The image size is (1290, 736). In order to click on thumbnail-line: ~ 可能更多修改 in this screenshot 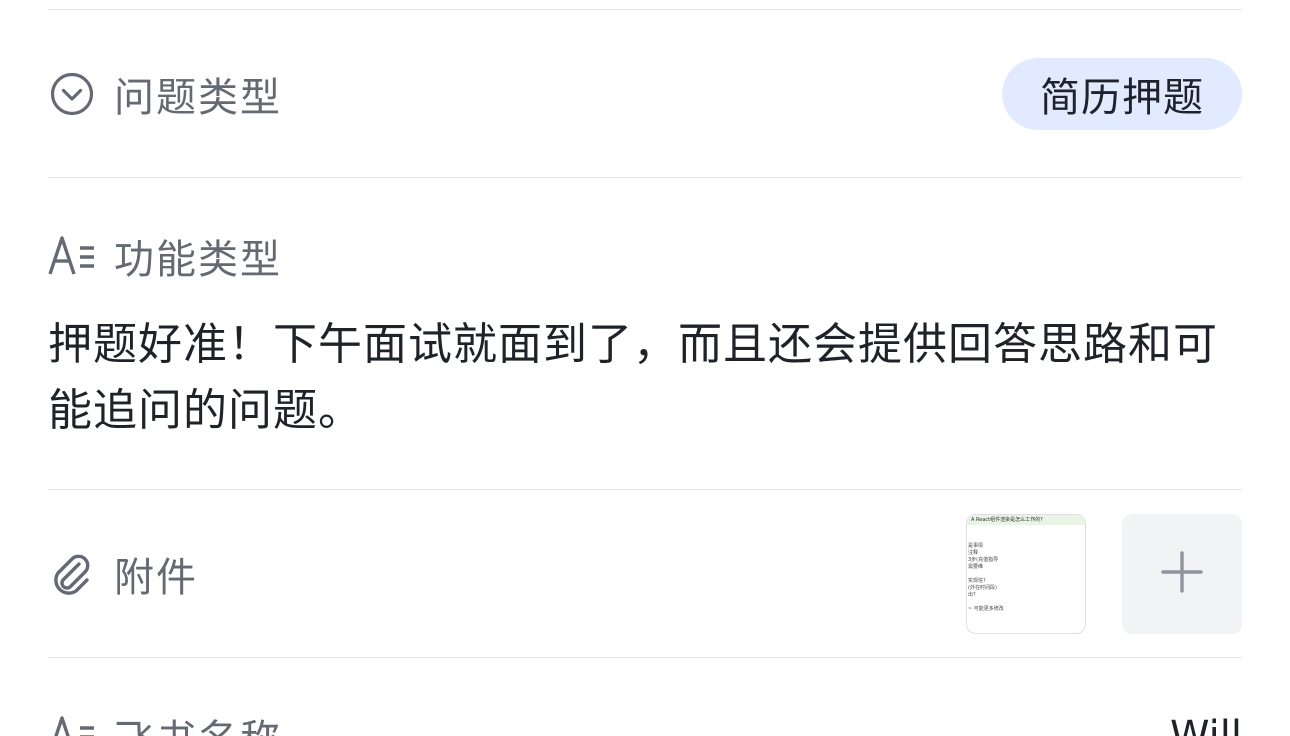, I will do `click(986, 609)`.